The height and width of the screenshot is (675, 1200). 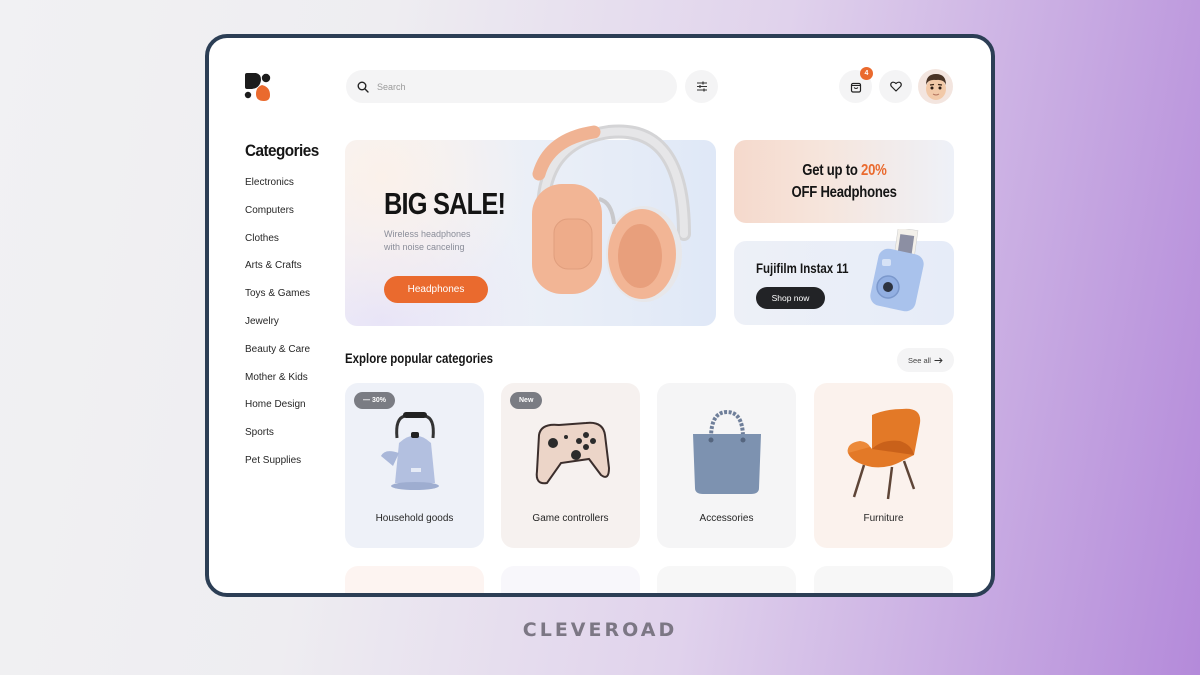 What do you see at coordinates (427, 234) in the screenshot?
I see `hero-subtitle-line1: Wireless headphones` at bounding box center [427, 234].